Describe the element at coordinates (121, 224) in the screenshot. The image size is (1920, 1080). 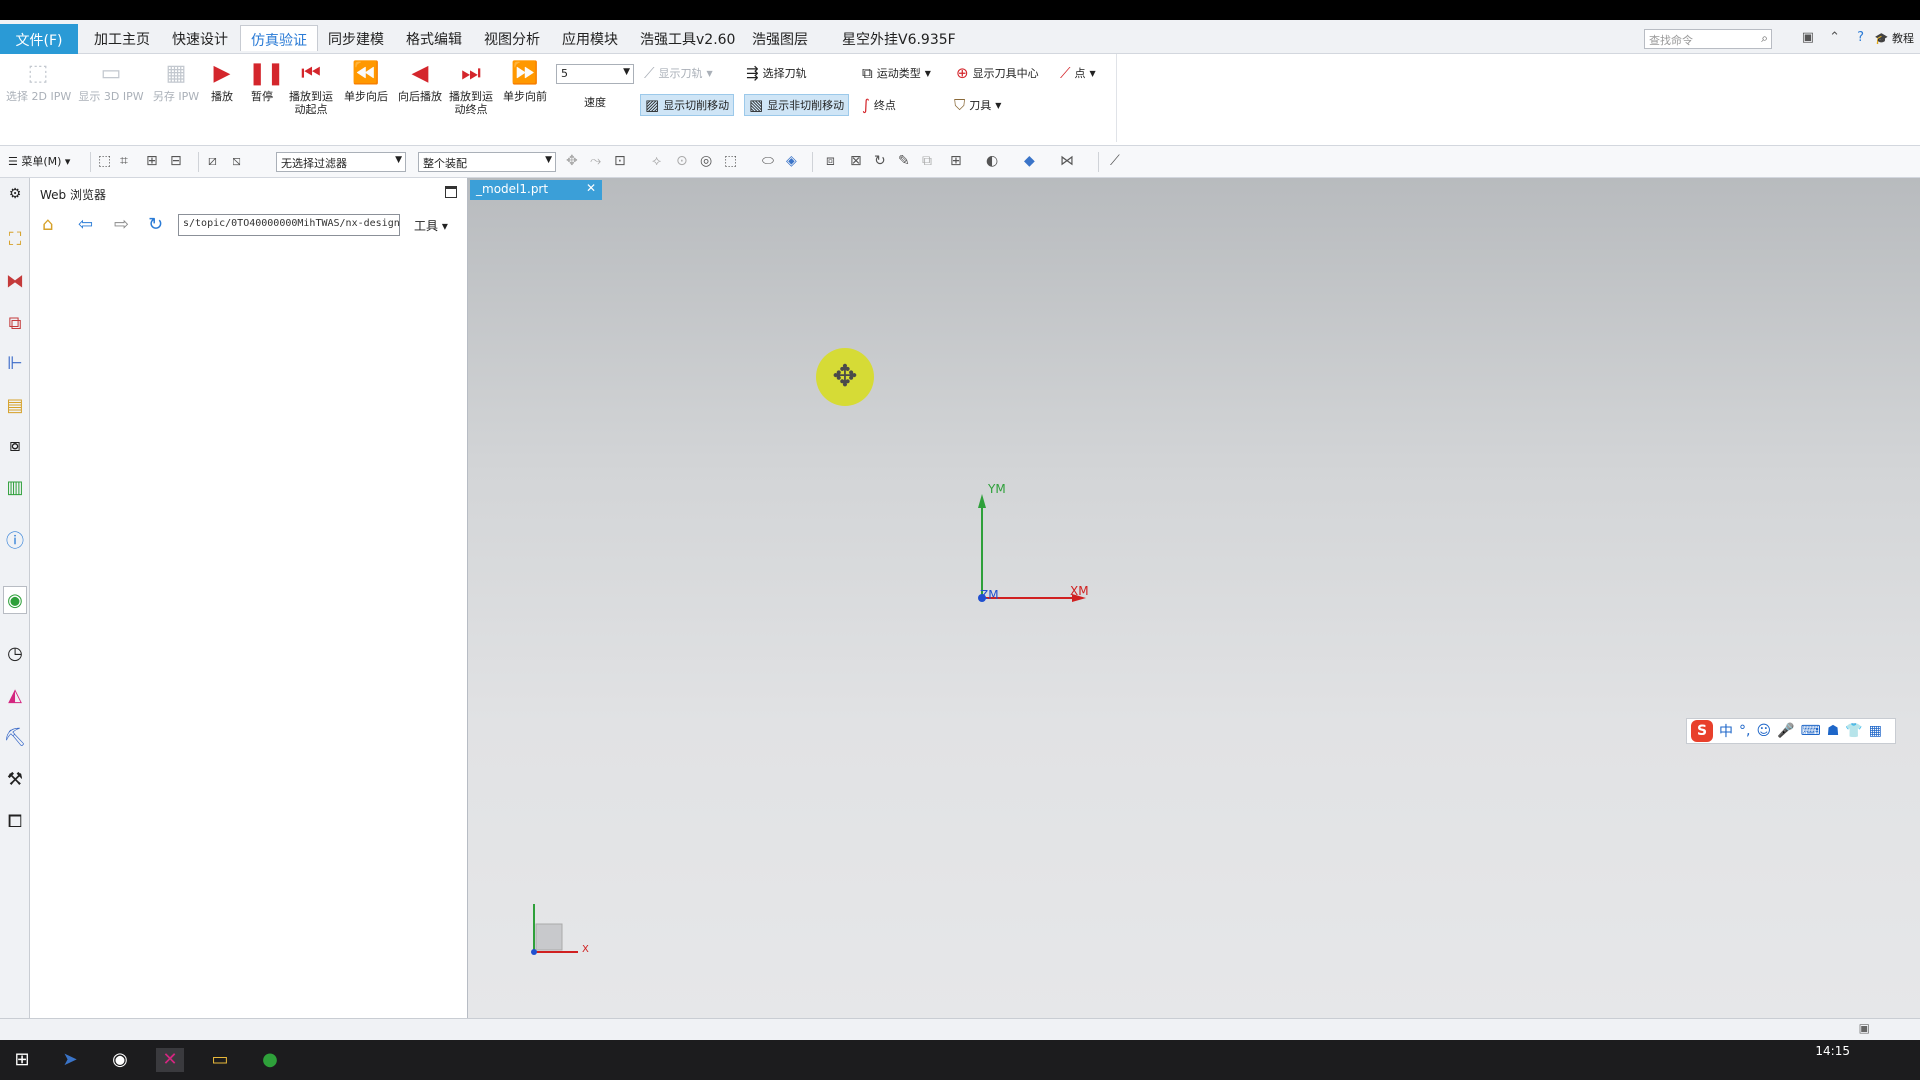
I see `forward-arrow-icon: ⇨` at that location.